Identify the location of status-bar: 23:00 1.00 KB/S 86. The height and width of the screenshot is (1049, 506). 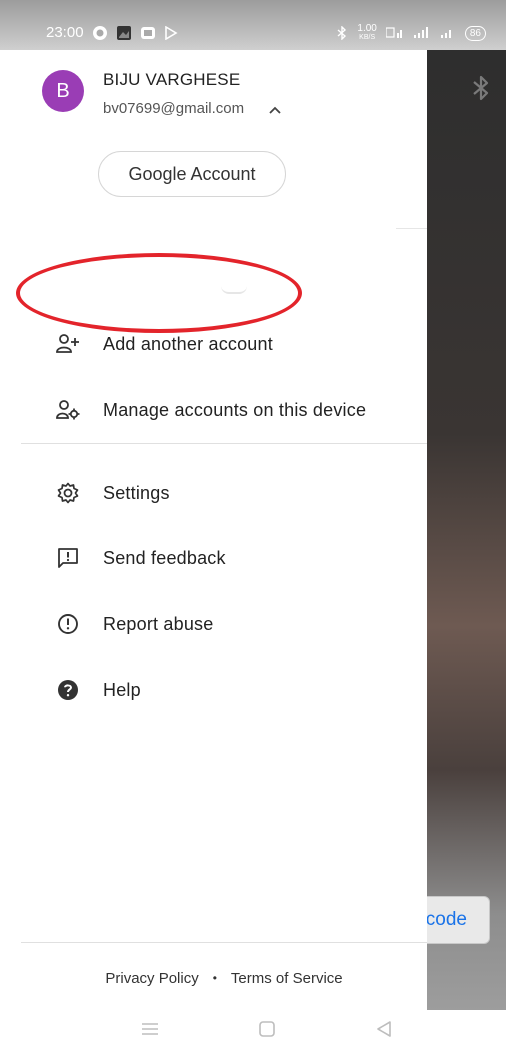
(253, 25).